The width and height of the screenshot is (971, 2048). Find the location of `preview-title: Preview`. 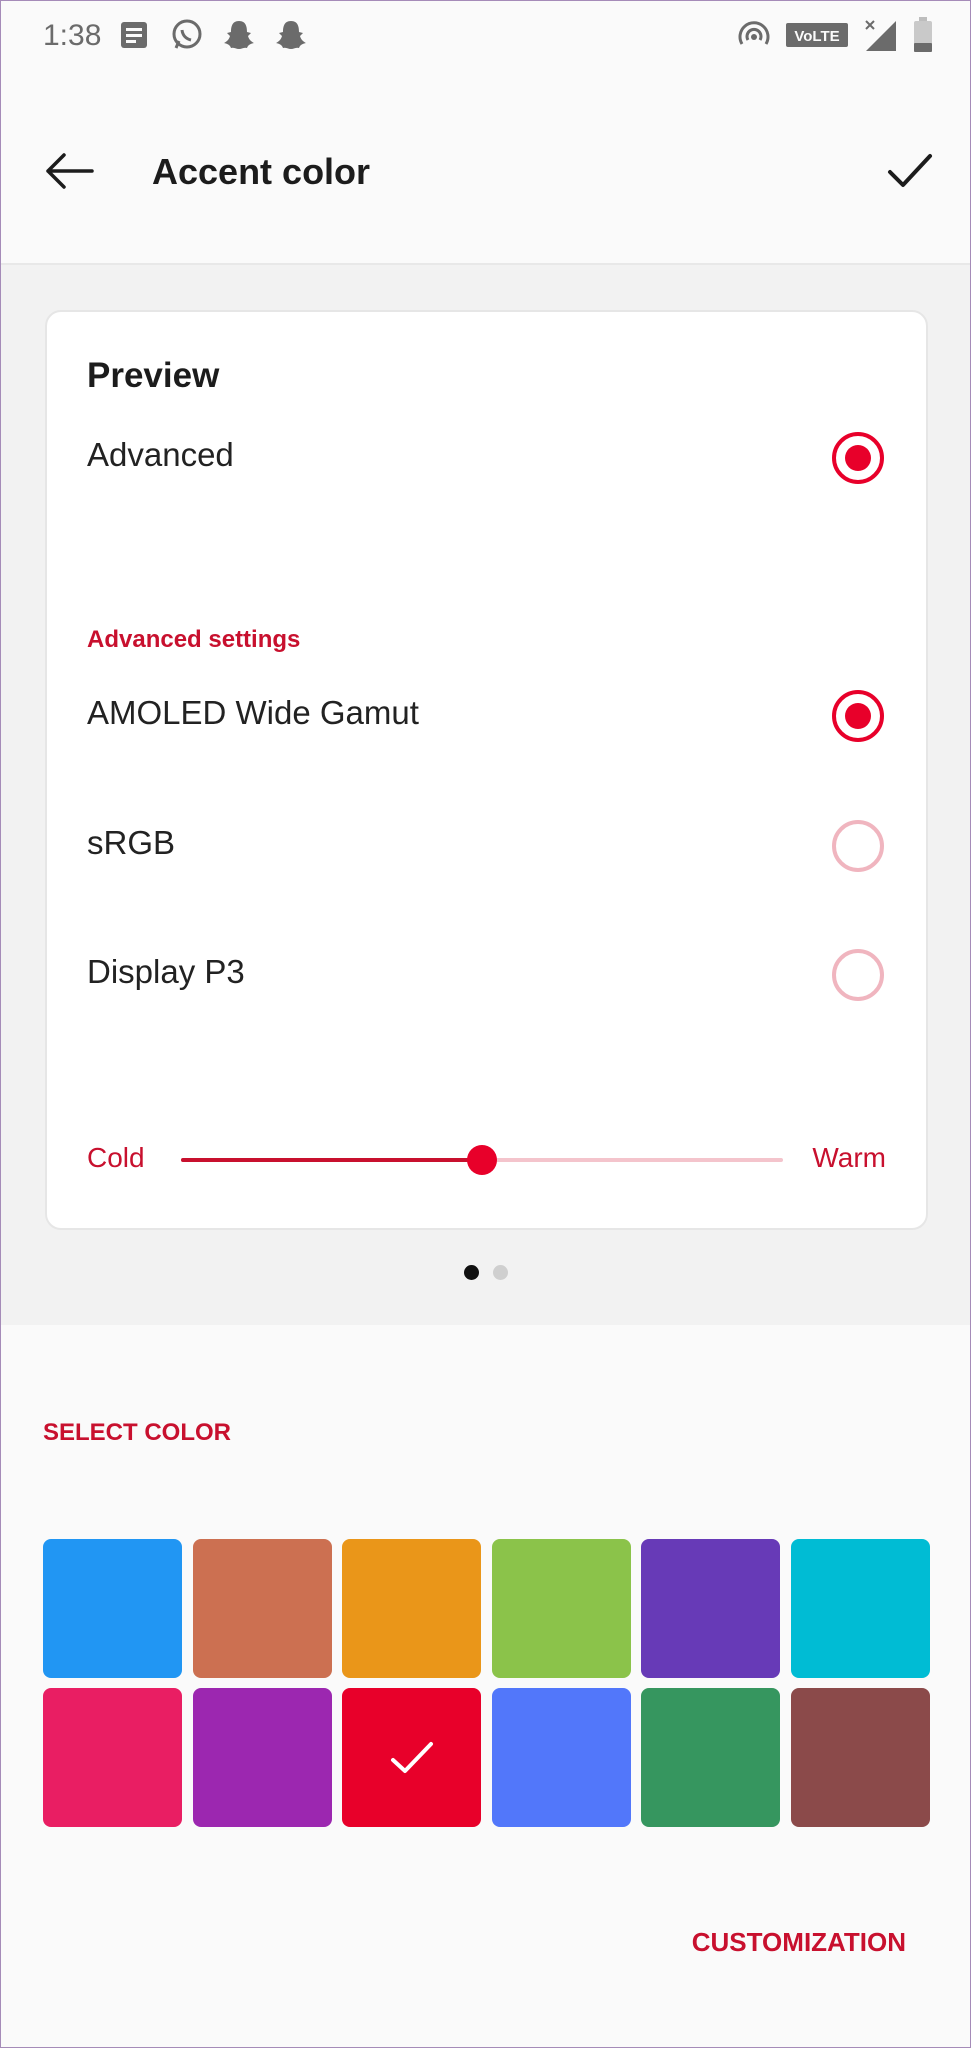

preview-title: Preview is located at coordinates (153, 375).